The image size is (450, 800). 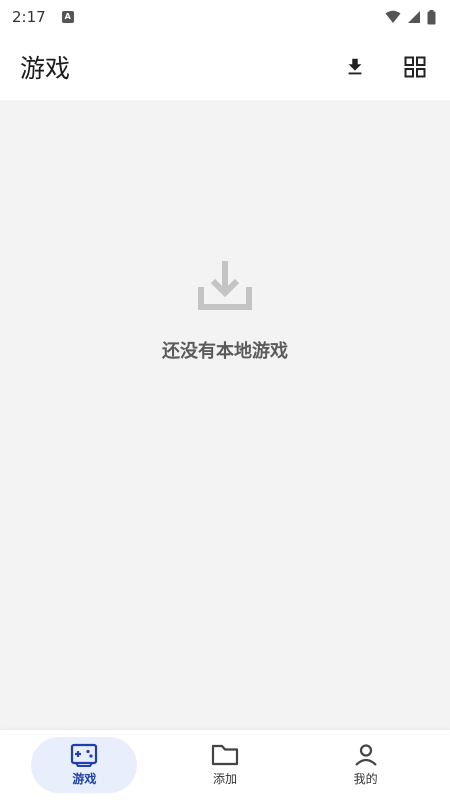 What do you see at coordinates (225, 755) in the screenshot?
I see `folder-icon` at bounding box center [225, 755].